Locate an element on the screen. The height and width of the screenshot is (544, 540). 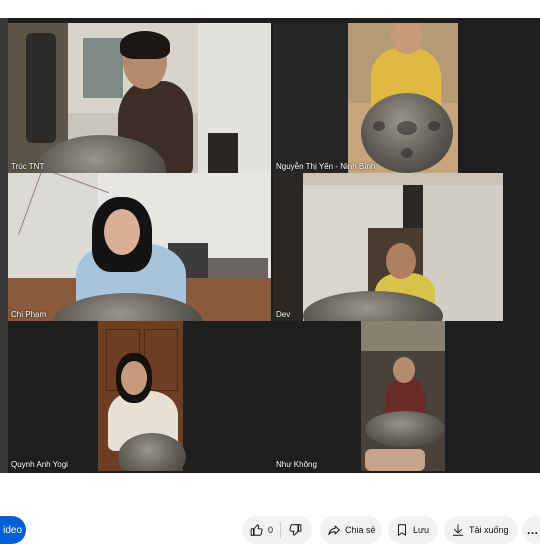
thumb-up-icon is located at coordinates (257, 530).